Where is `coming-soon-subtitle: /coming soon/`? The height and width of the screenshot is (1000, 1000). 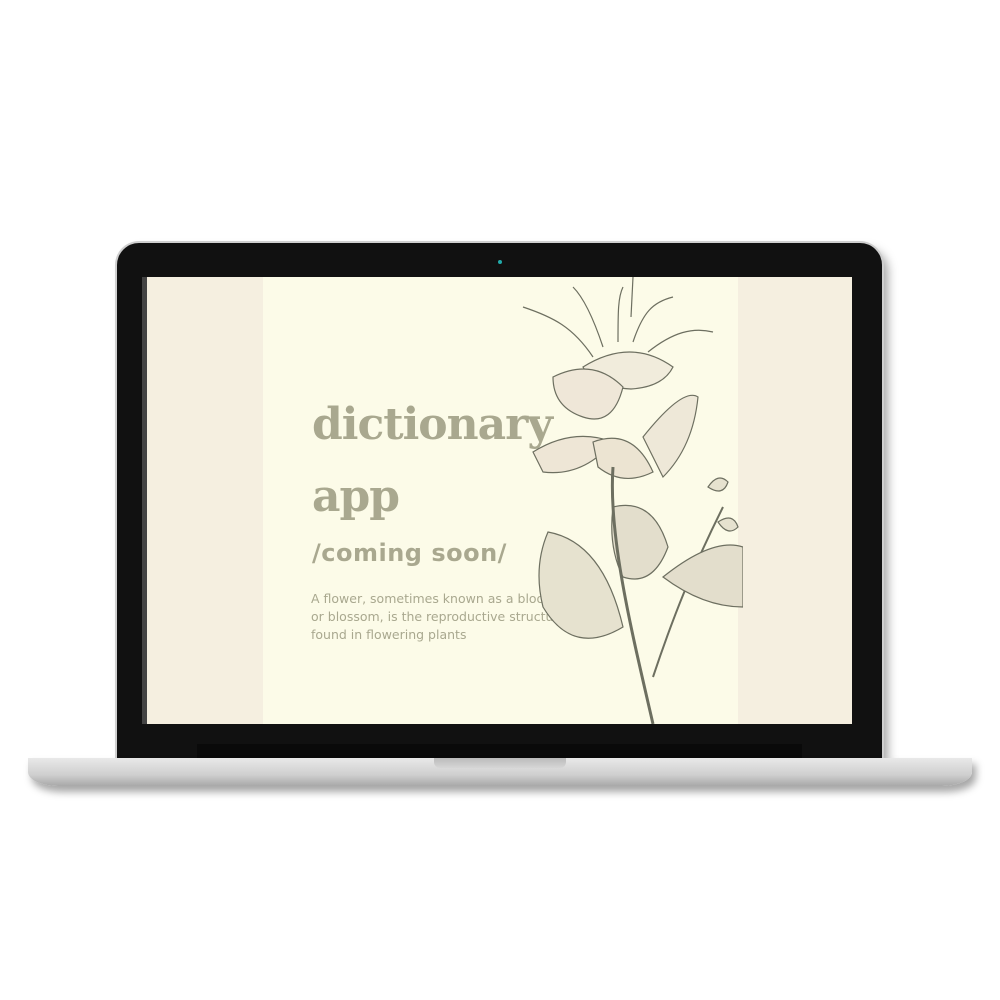
coming-soon-subtitle: /coming soon/ is located at coordinates (409, 553).